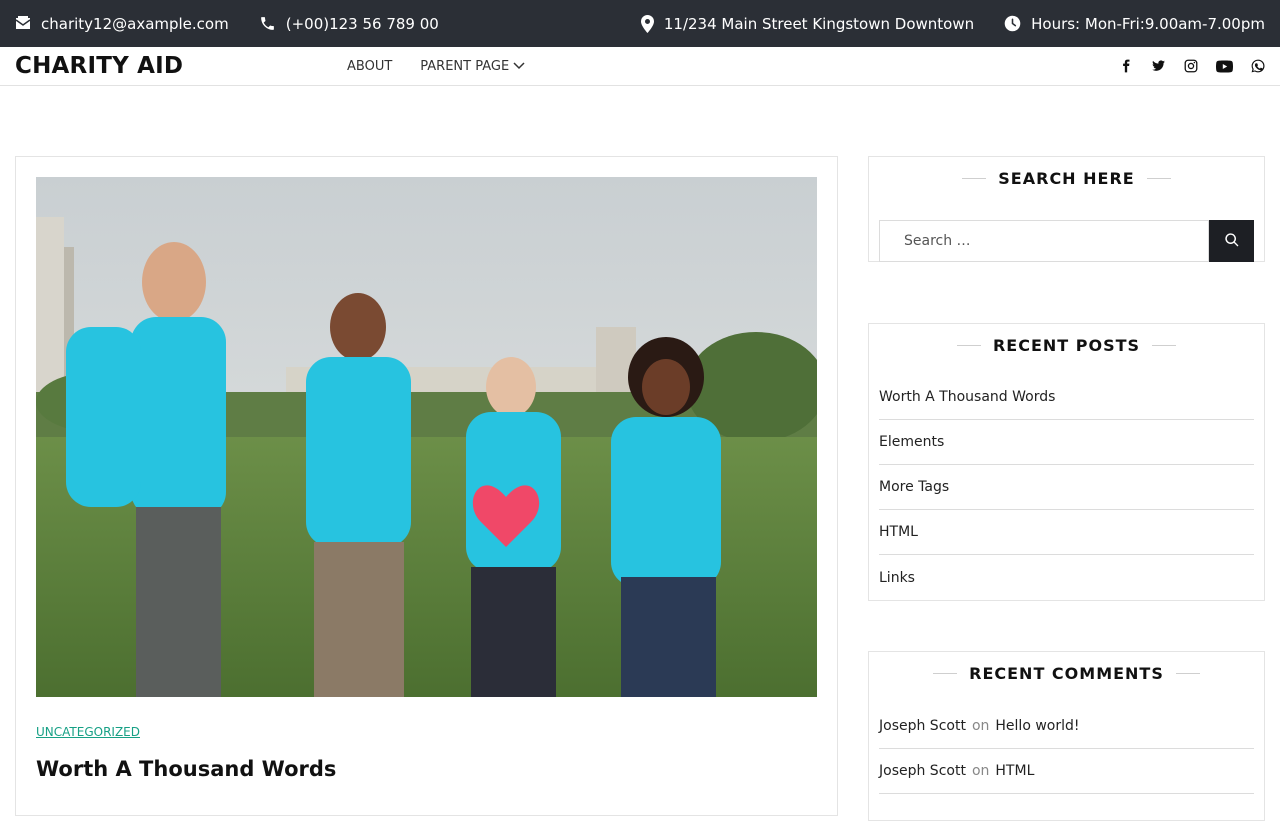  I want to click on widget-title-text: SEARCH HERE, so click(1066, 178).